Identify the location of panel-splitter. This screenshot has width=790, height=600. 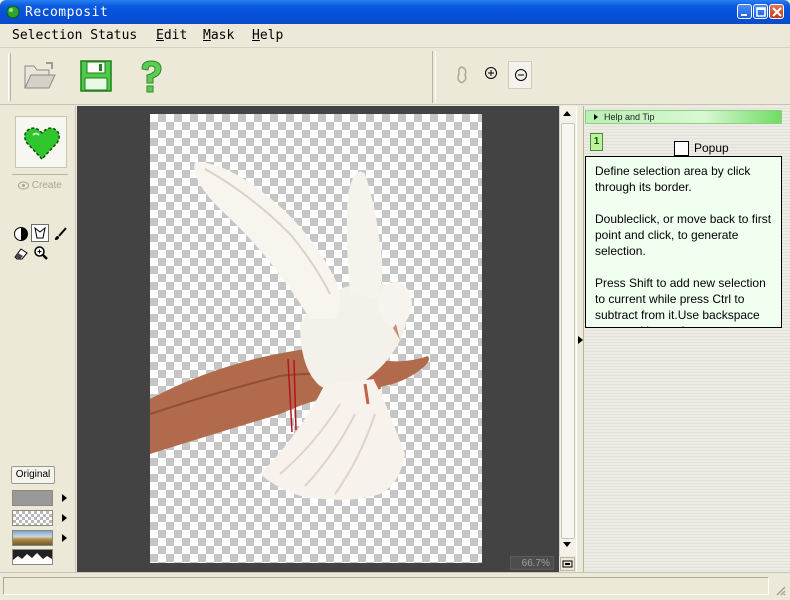
(580, 339).